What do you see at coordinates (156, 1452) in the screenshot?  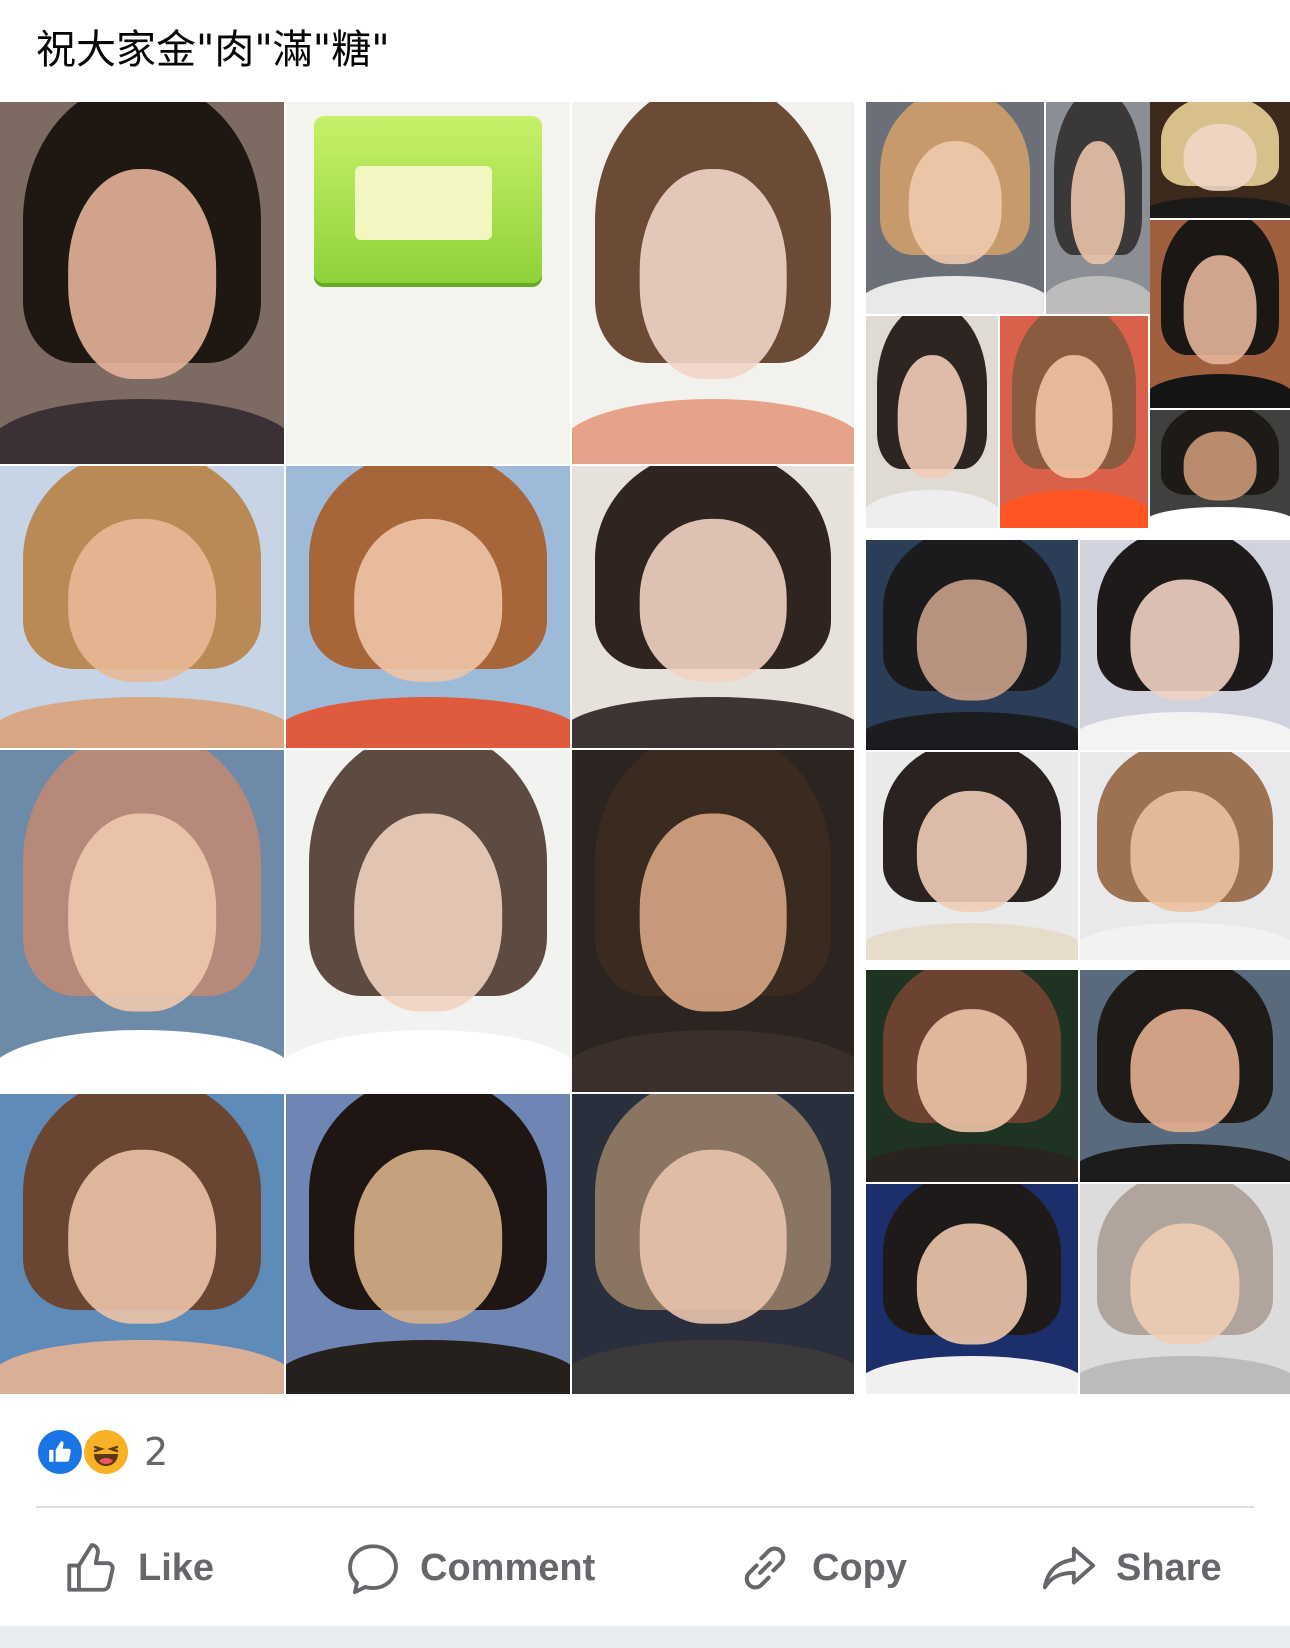 I see `reaction-count: 2` at bounding box center [156, 1452].